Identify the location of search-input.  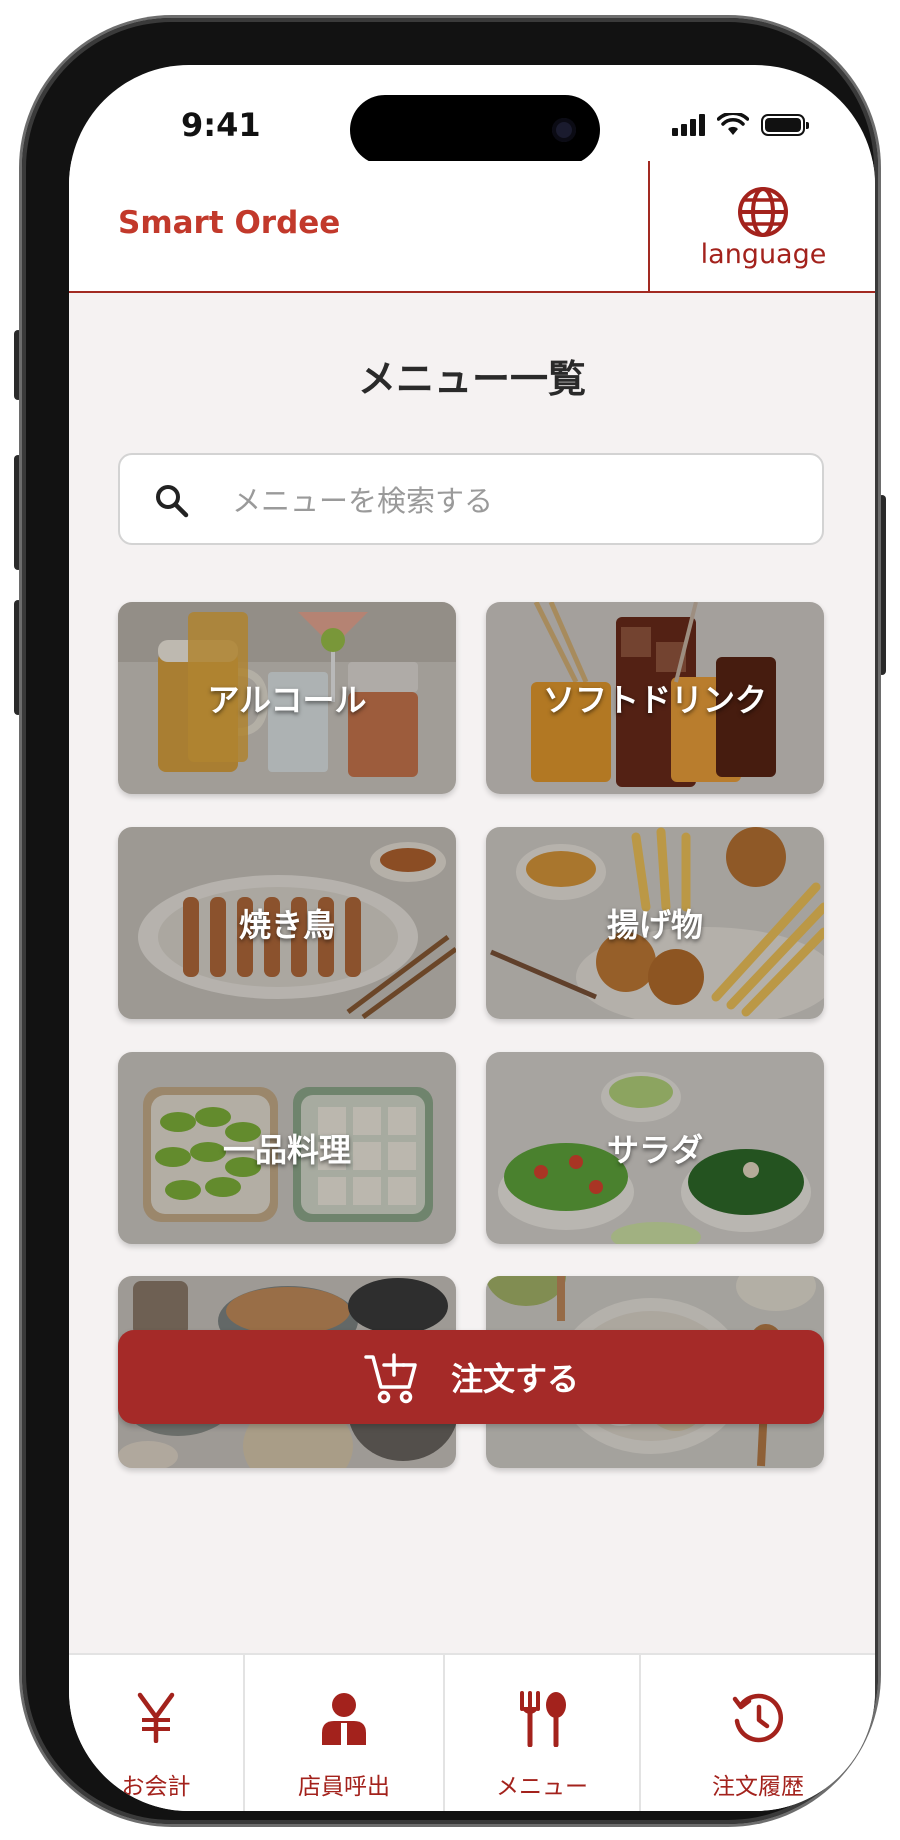
(512, 501).